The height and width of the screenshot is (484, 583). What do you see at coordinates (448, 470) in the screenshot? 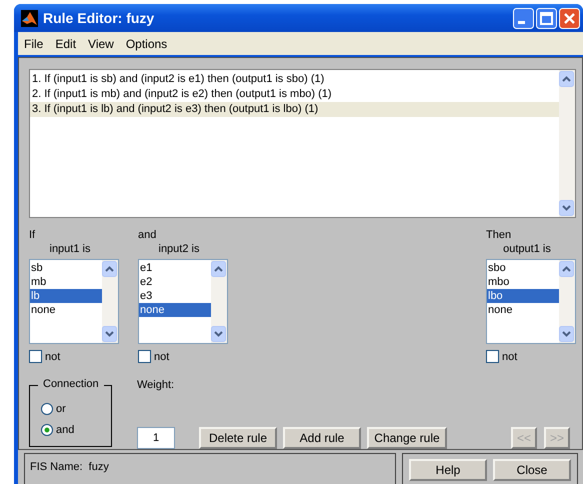
I see `help-button: Help` at bounding box center [448, 470].